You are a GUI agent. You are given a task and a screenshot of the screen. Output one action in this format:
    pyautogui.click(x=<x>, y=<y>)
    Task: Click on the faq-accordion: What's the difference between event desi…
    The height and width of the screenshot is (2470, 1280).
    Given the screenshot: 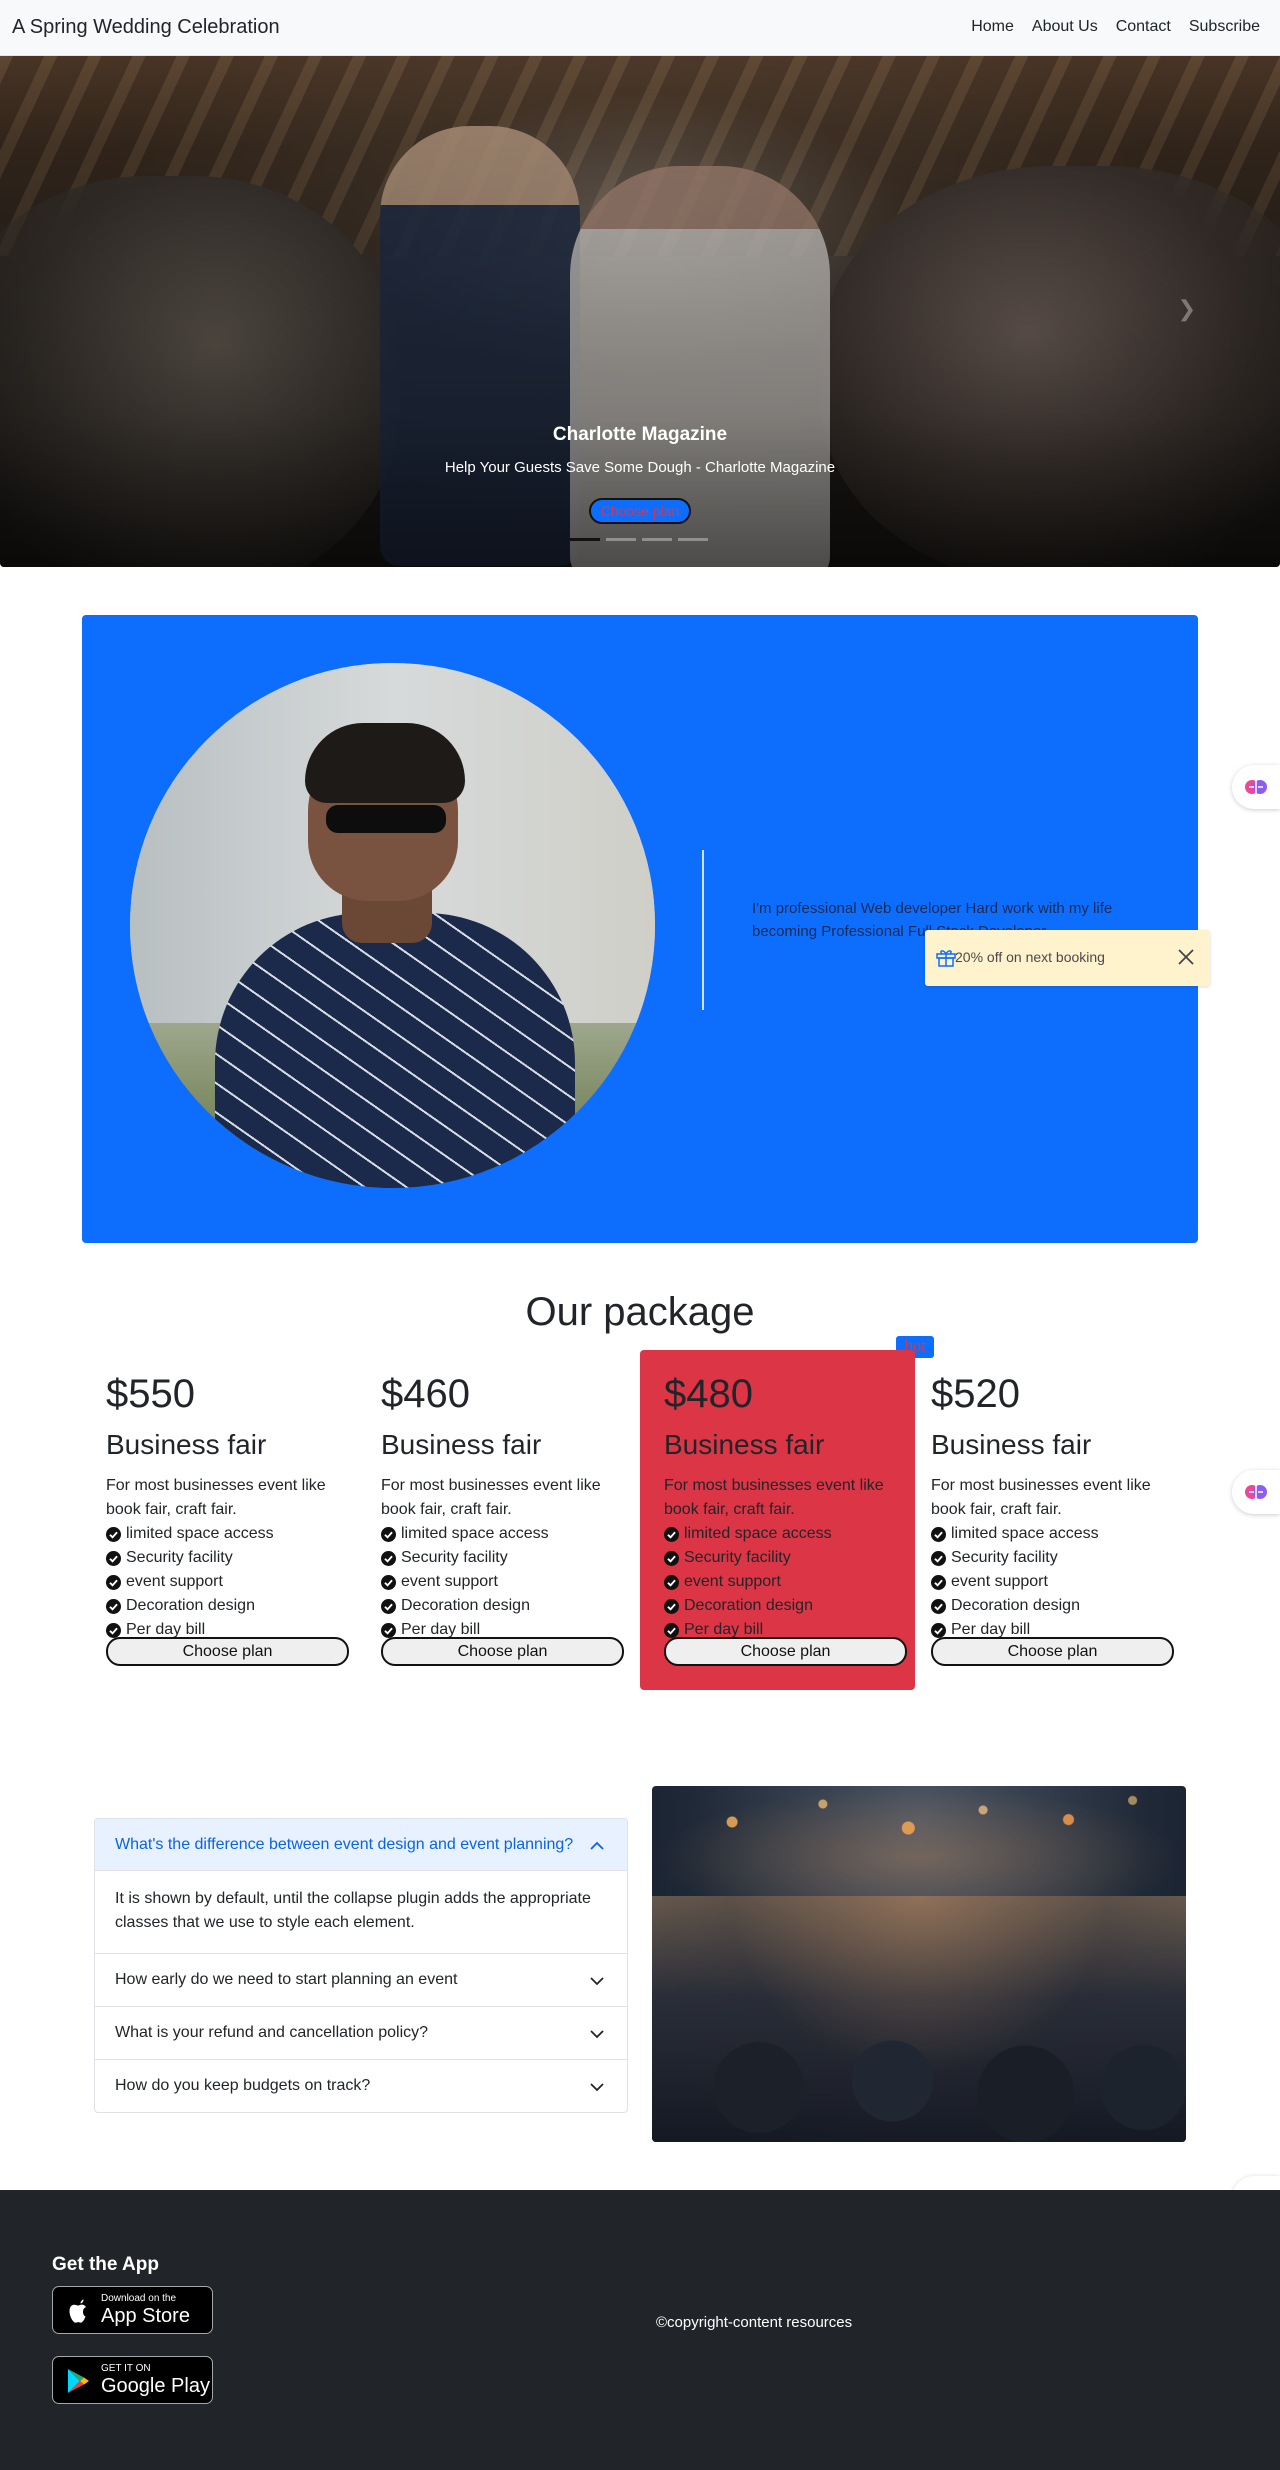 What is the action you would take?
    pyautogui.click(x=361, y=1965)
    